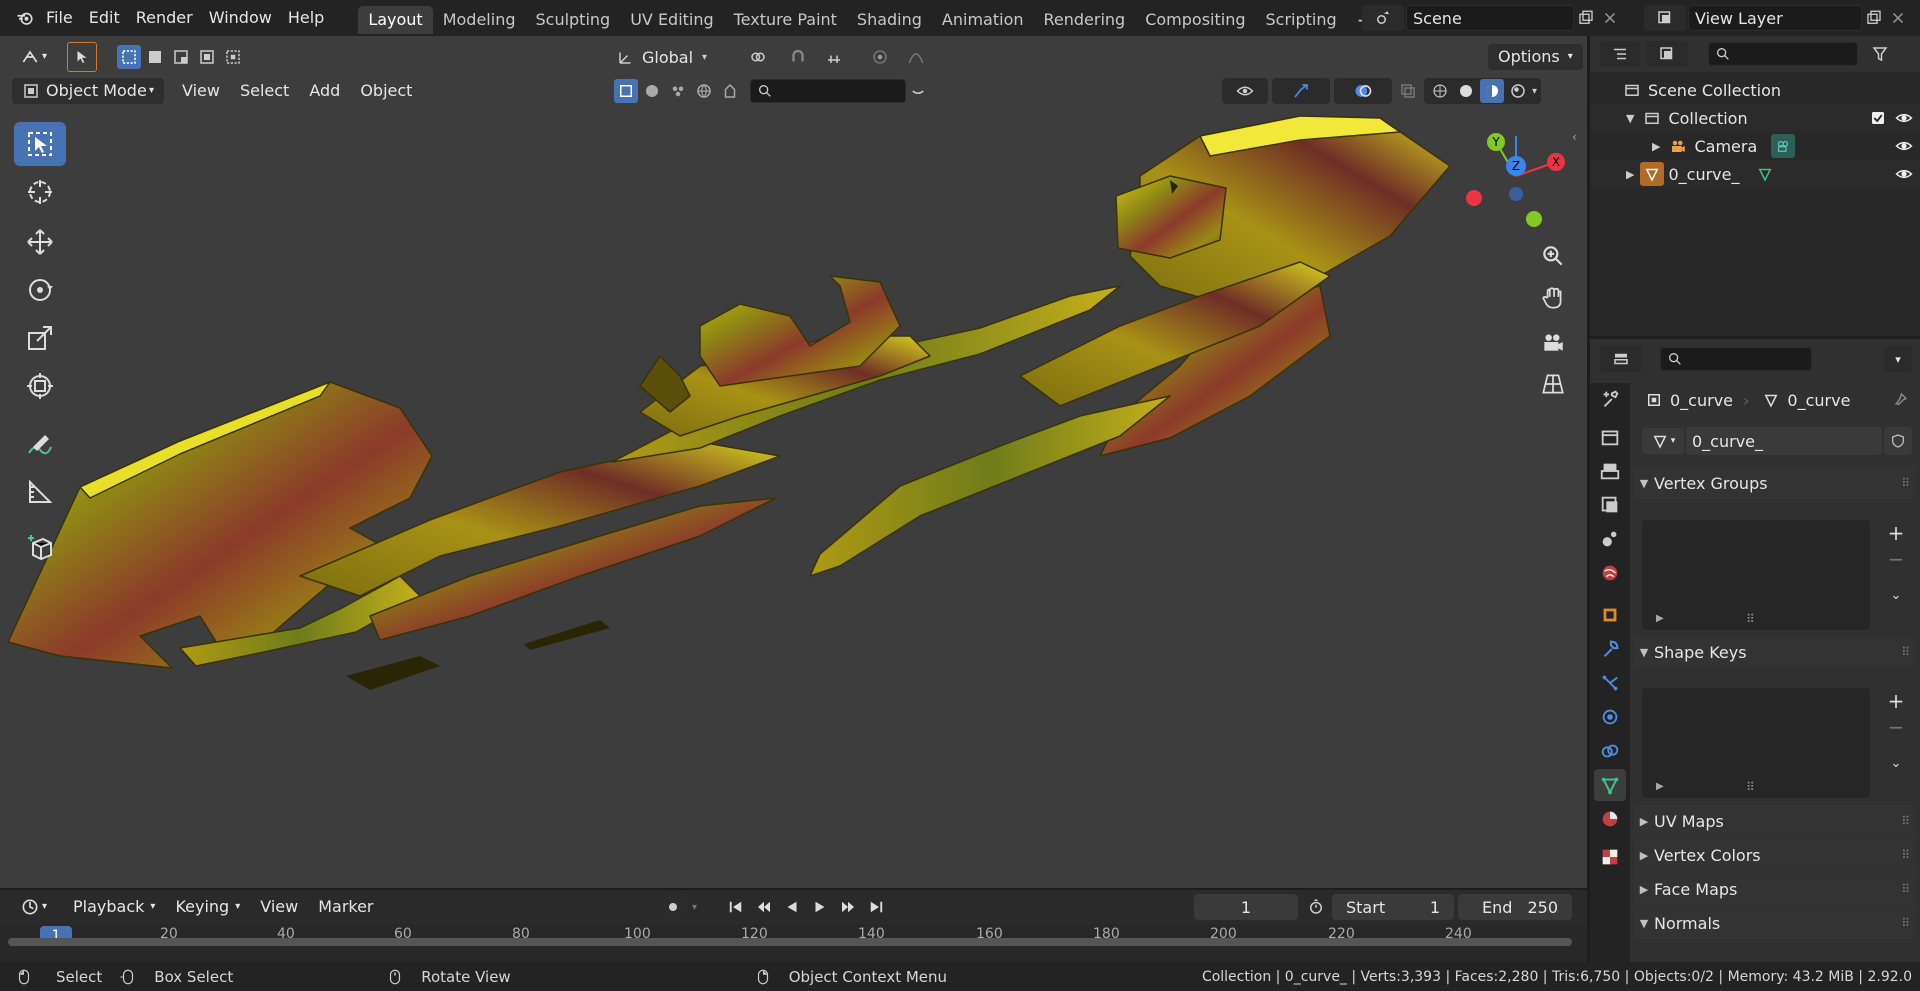 The image size is (1920, 991). Describe the element at coordinates (1393, 907) in the screenshot. I see `start-frame-field: Start 1` at that location.